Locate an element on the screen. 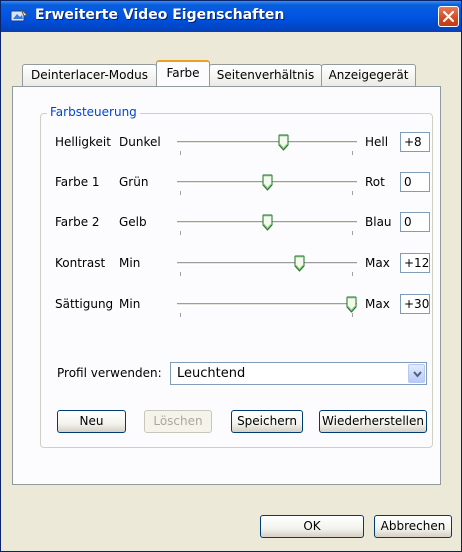 Image resolution: width=462 pixels, height=552 pixels. save-button: Speichern is located at coordinates (267, 421).